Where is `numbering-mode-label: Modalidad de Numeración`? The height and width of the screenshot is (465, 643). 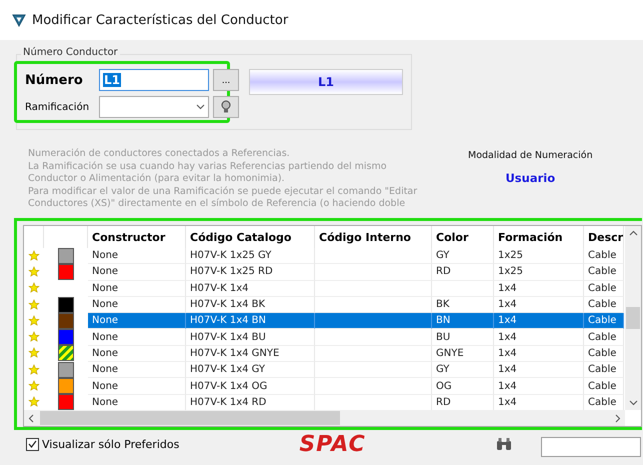
numbering-mode-label: Modalidad de Numeración is located at coordinates (530, 155).